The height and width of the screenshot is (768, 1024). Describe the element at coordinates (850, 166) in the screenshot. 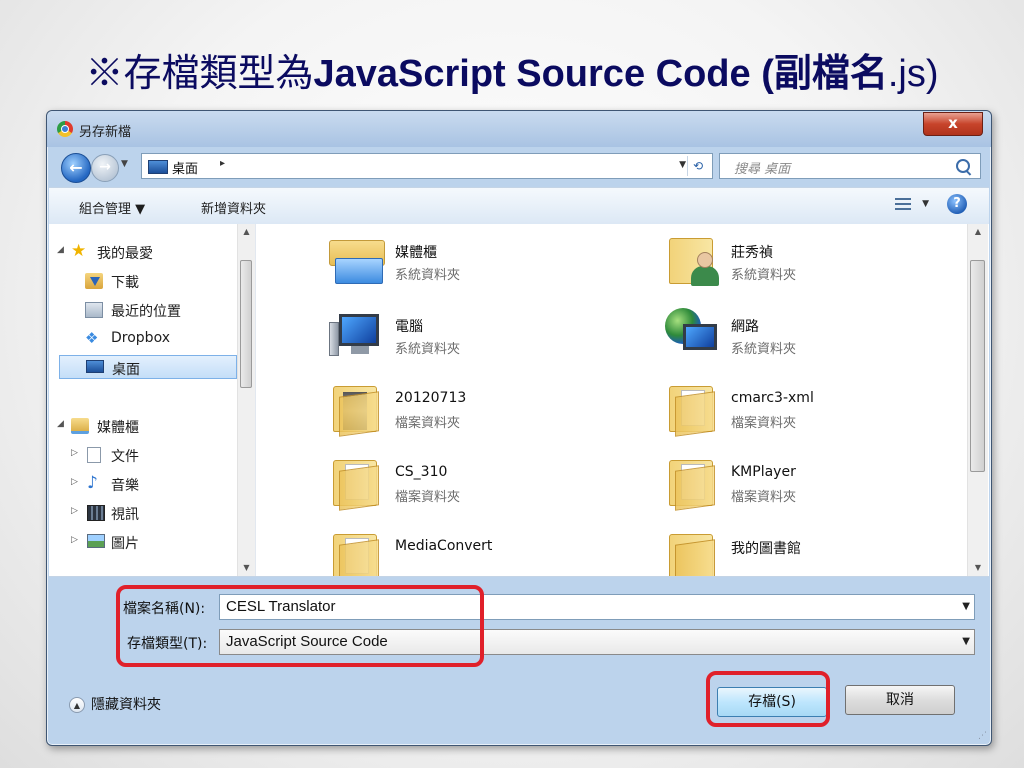

I see `search-input: 搜尋 桌面` at that location.